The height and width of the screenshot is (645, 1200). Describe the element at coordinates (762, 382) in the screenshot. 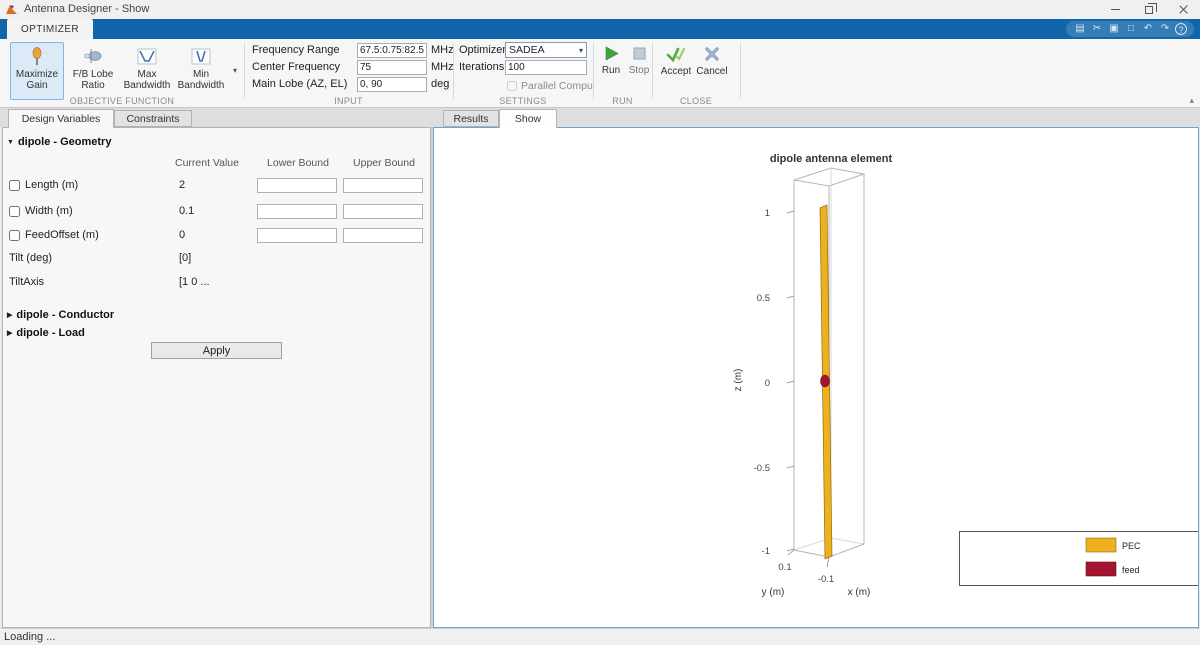

I see `z-tick-labels: 1 0.5 0 -0.5 -1` at that location.